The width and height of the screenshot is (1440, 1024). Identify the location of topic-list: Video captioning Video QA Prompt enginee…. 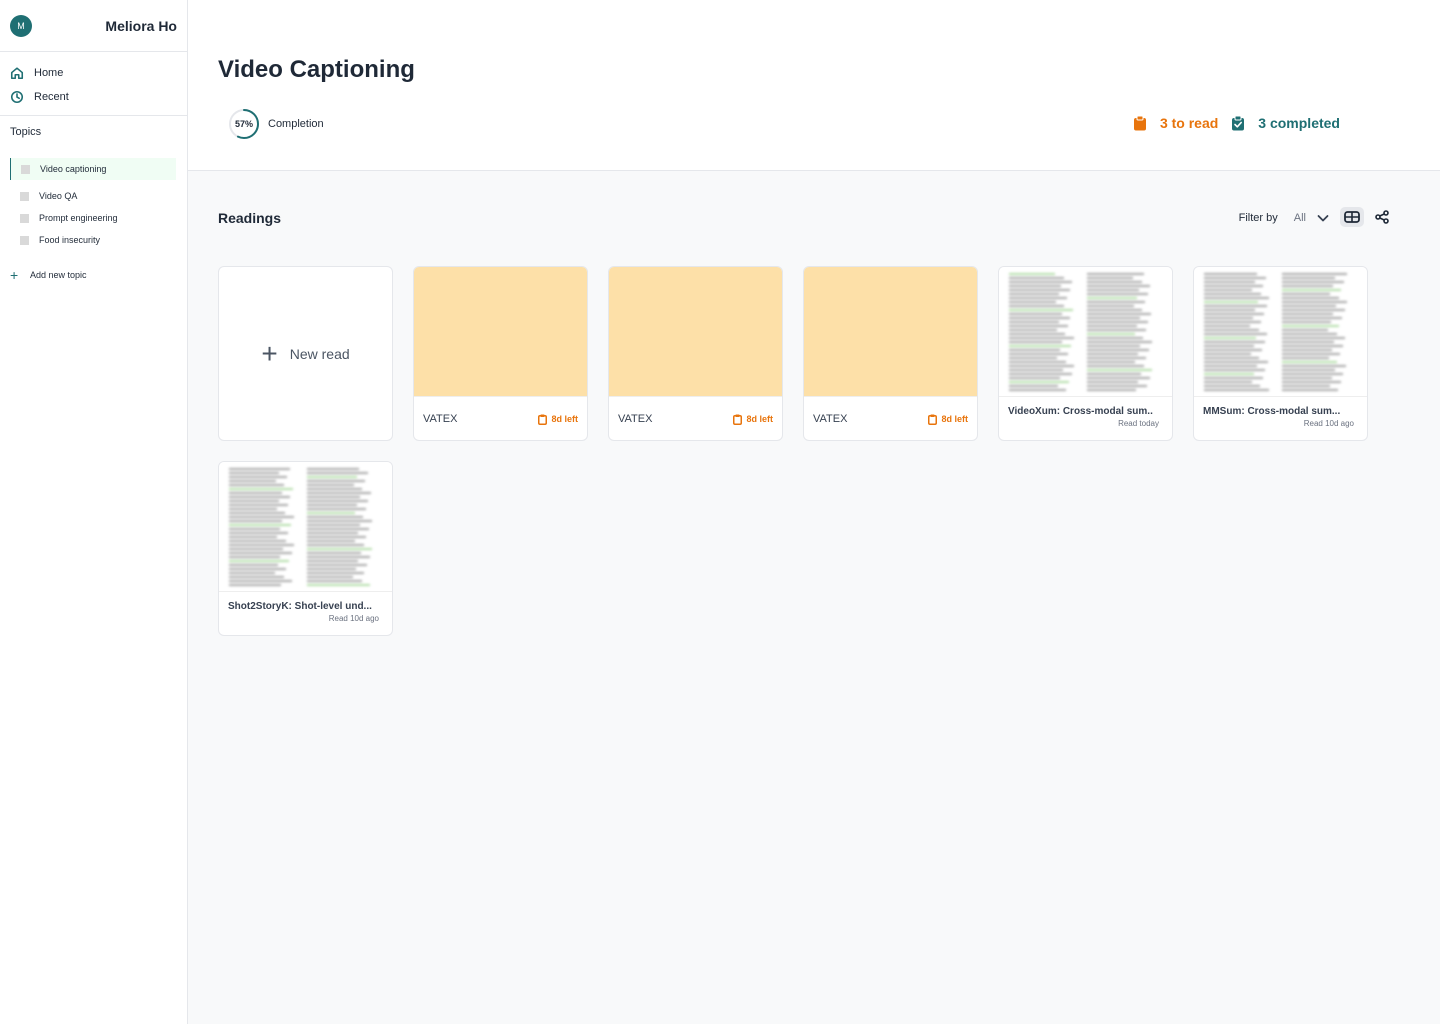
(93, 201).